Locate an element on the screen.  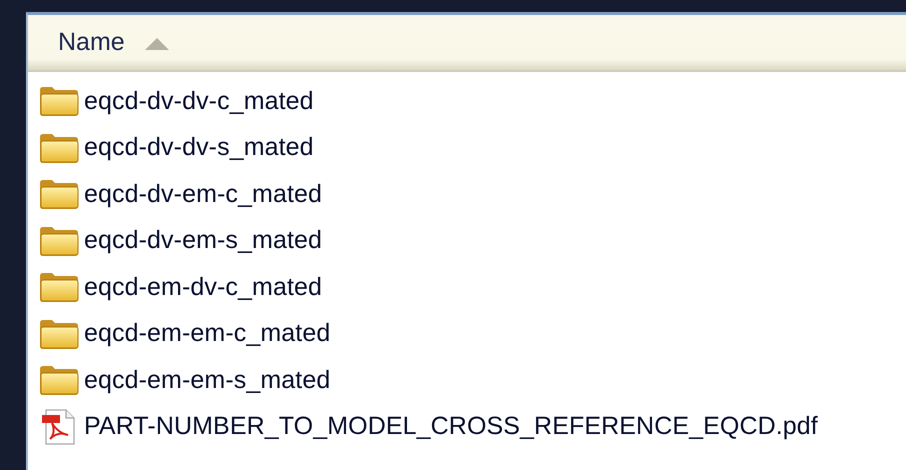
folder-name: eqcd-dv-dv-c_mated is located at coordinates (199, 101).